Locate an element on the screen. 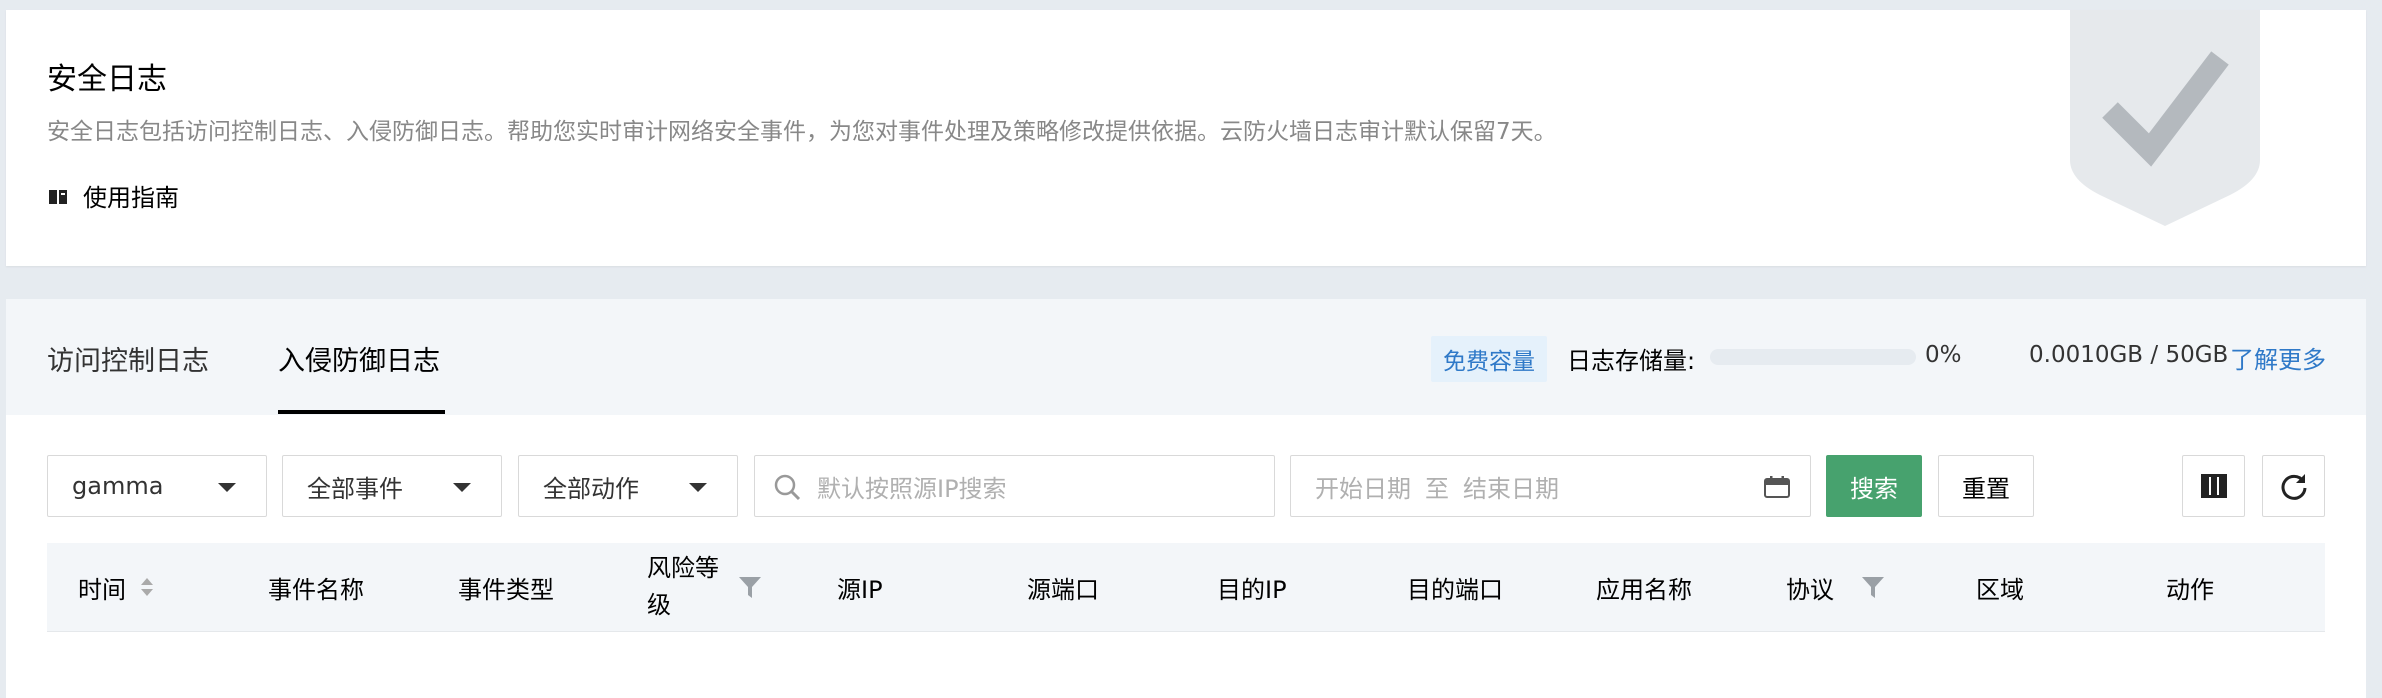 The width and height of the screenshot is (2382, 698). learn-more-link: 了解更多 is located at coordinates (2278, 357).